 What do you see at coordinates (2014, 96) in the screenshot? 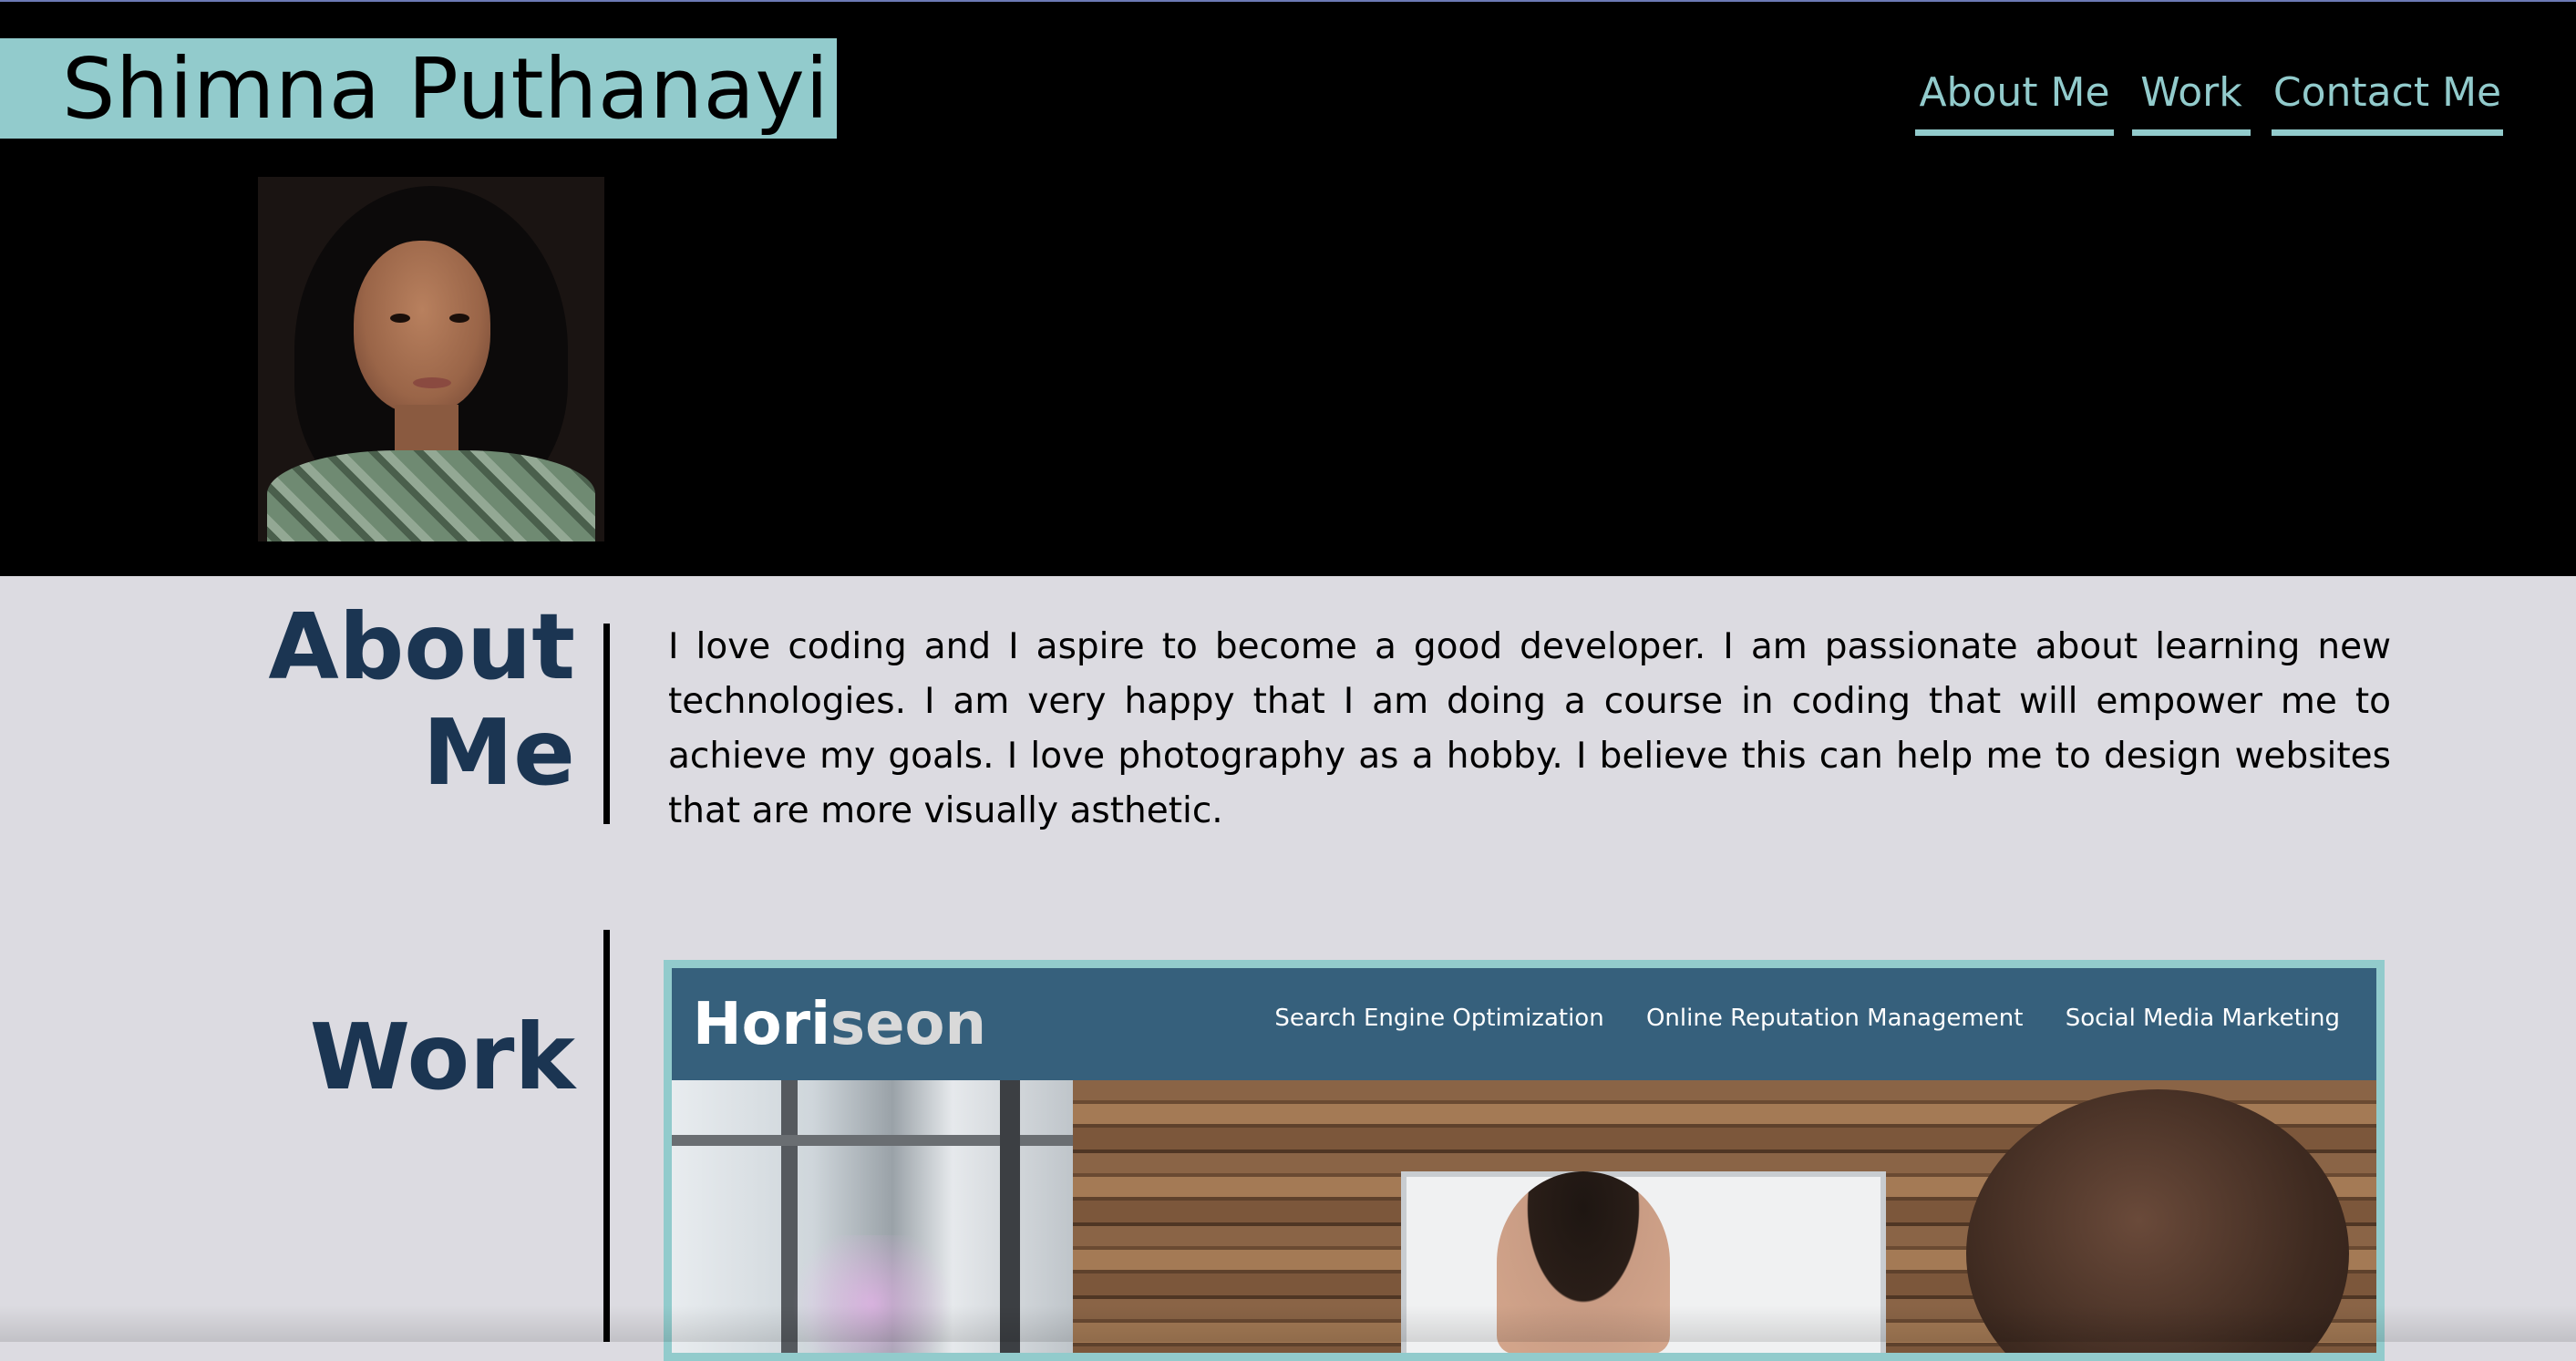
I see `nav-about-me: About Me` at bounding box center [2014, 96].